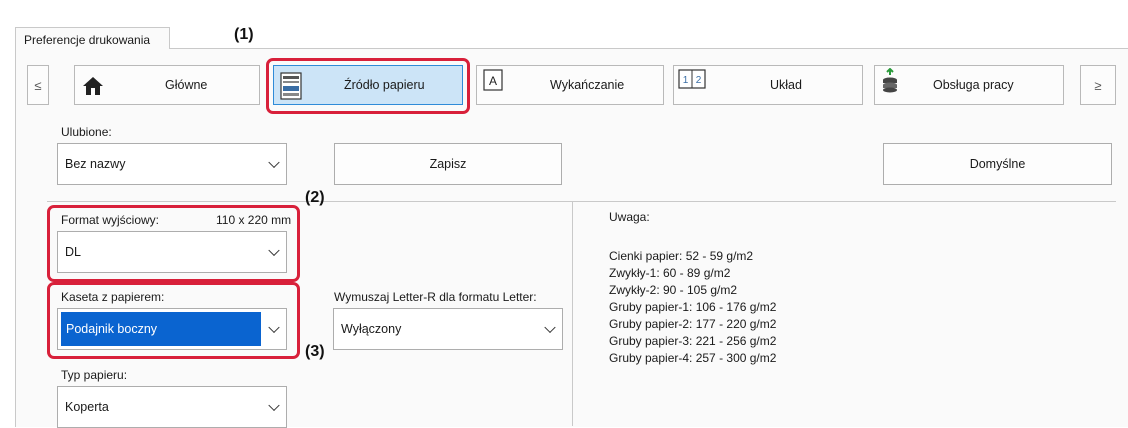 This screenshot has height=428, width=1128. What do you see at coordinates (448, 329) in the screenshot?
I see `force-letter-select: Wyłączony` at bounding box center [448, 329].